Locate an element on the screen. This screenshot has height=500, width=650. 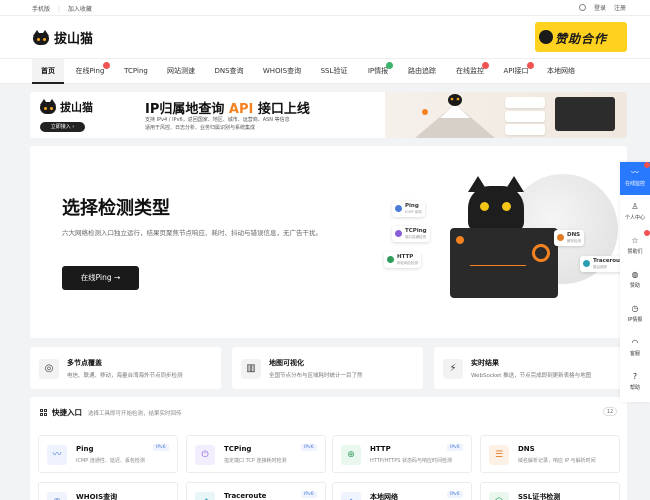
nav-speedtest: 网站测速 is located at coordinates (181, 71).